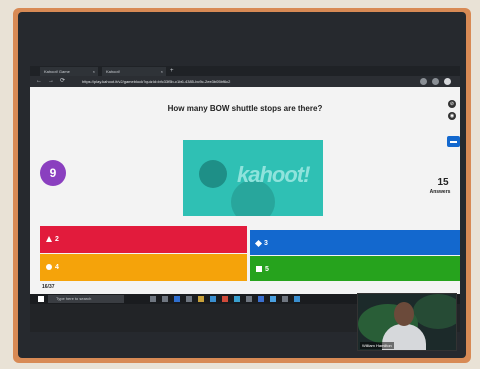 The image size is (480, 369). What do you see at coordinates (57, 71) in the screenshot?
I see `tab-label: Kahoot! Game` at bounding box center [57, 71].